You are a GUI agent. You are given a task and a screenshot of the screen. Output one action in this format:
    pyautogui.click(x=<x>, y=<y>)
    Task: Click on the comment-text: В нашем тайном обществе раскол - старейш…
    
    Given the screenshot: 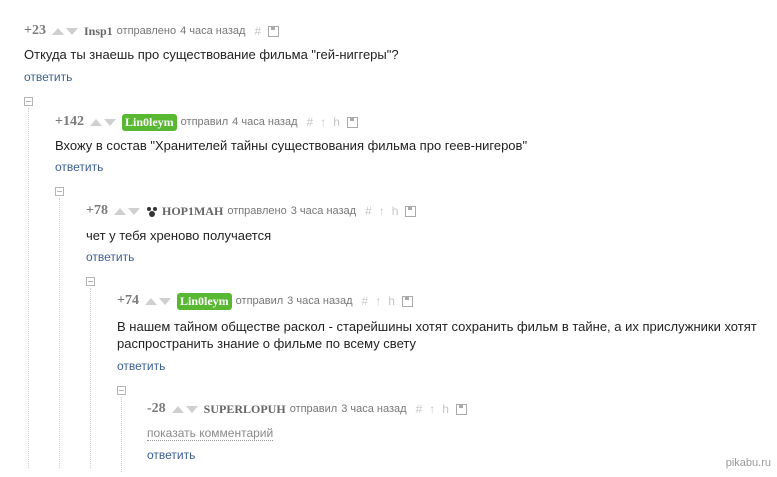 What is the action you would take?
    pyautogui.click(x=437, y=335)
    